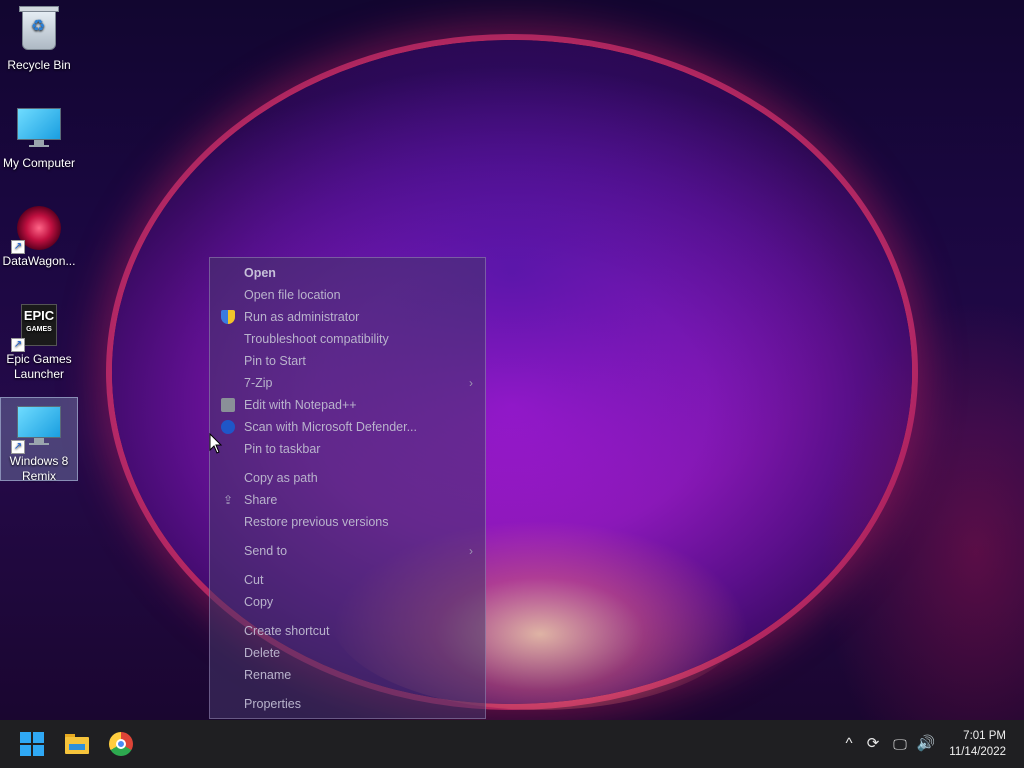 The image size is (1024, 768). Describe the element at coordinates (302, 317) in the screenshot. I see `menu-label: Run as administrator` at that location.